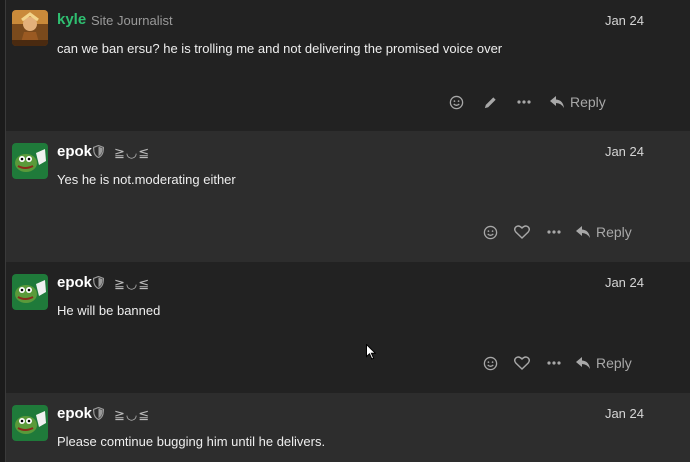 Image resolution: width=690 pixels, height=462 pixels. What do you see at coordinates (132, 20) in the screenshot?
I see `user-title: Site Journalist` at bounding box center [132, 20].